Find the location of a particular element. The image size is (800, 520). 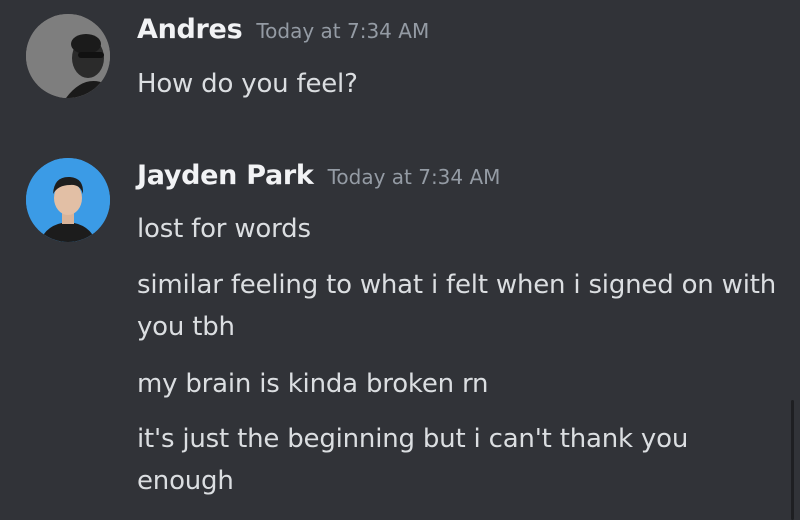

message-header: Jayden Park Today at 7:34 AM is located at coordinates (318, 175).